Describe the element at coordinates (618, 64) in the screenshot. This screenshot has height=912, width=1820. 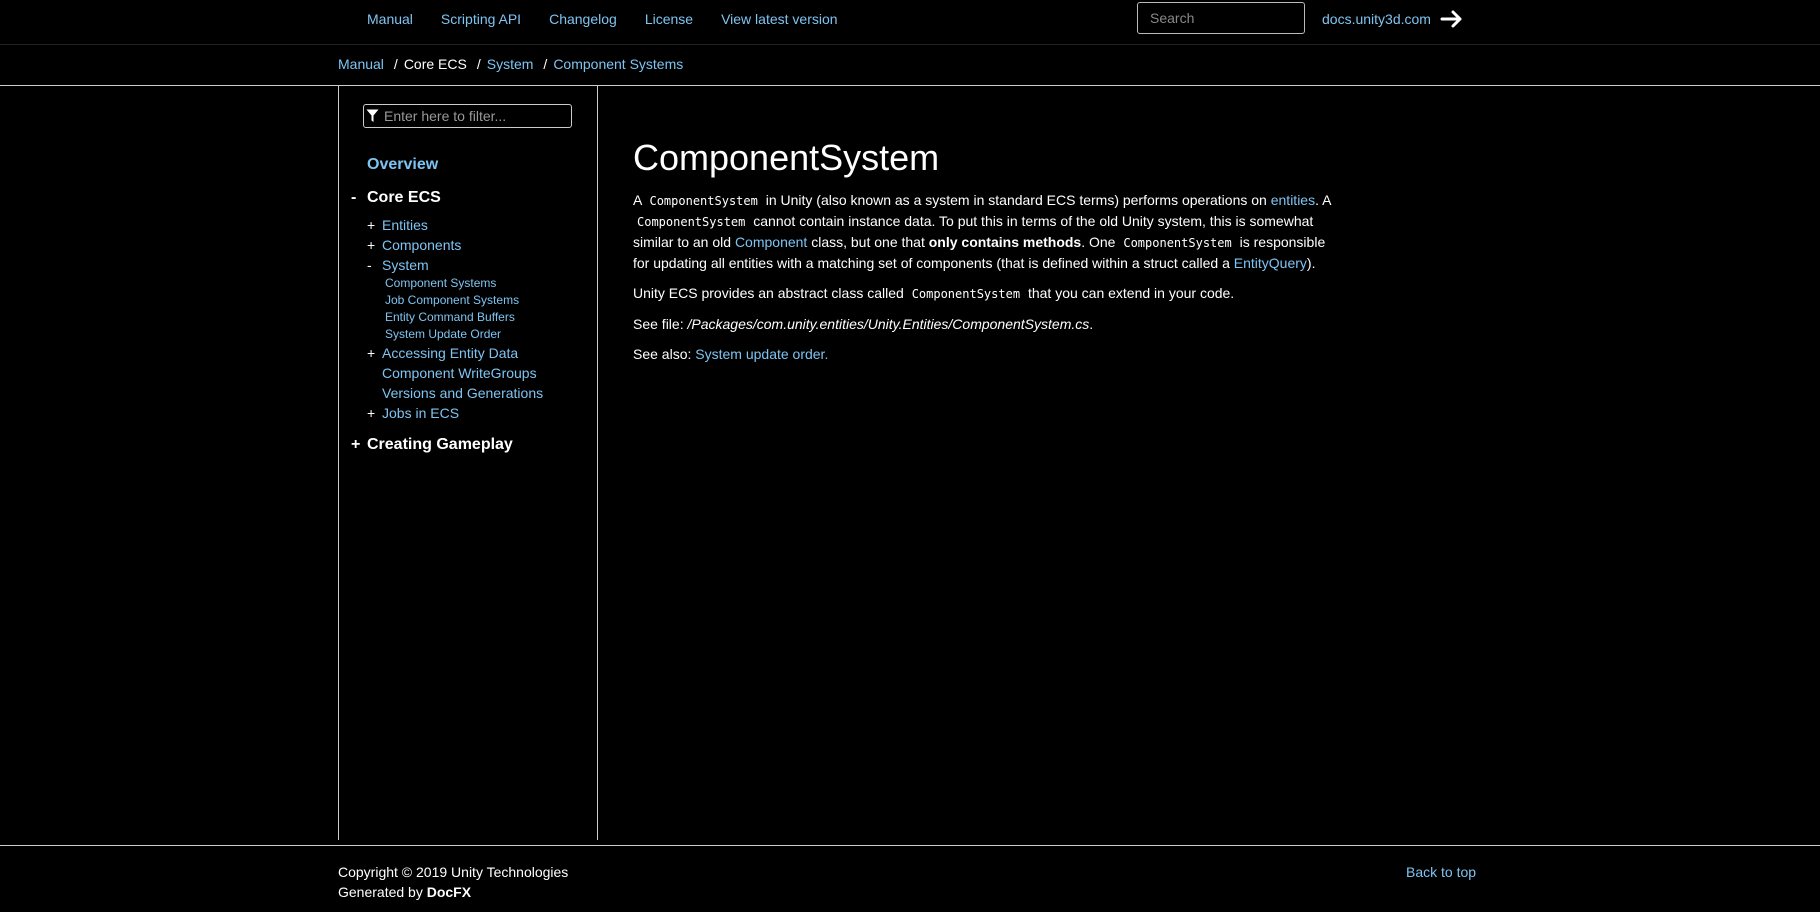
I see `breadcrumb-component-systems: Component Systems` at that location.